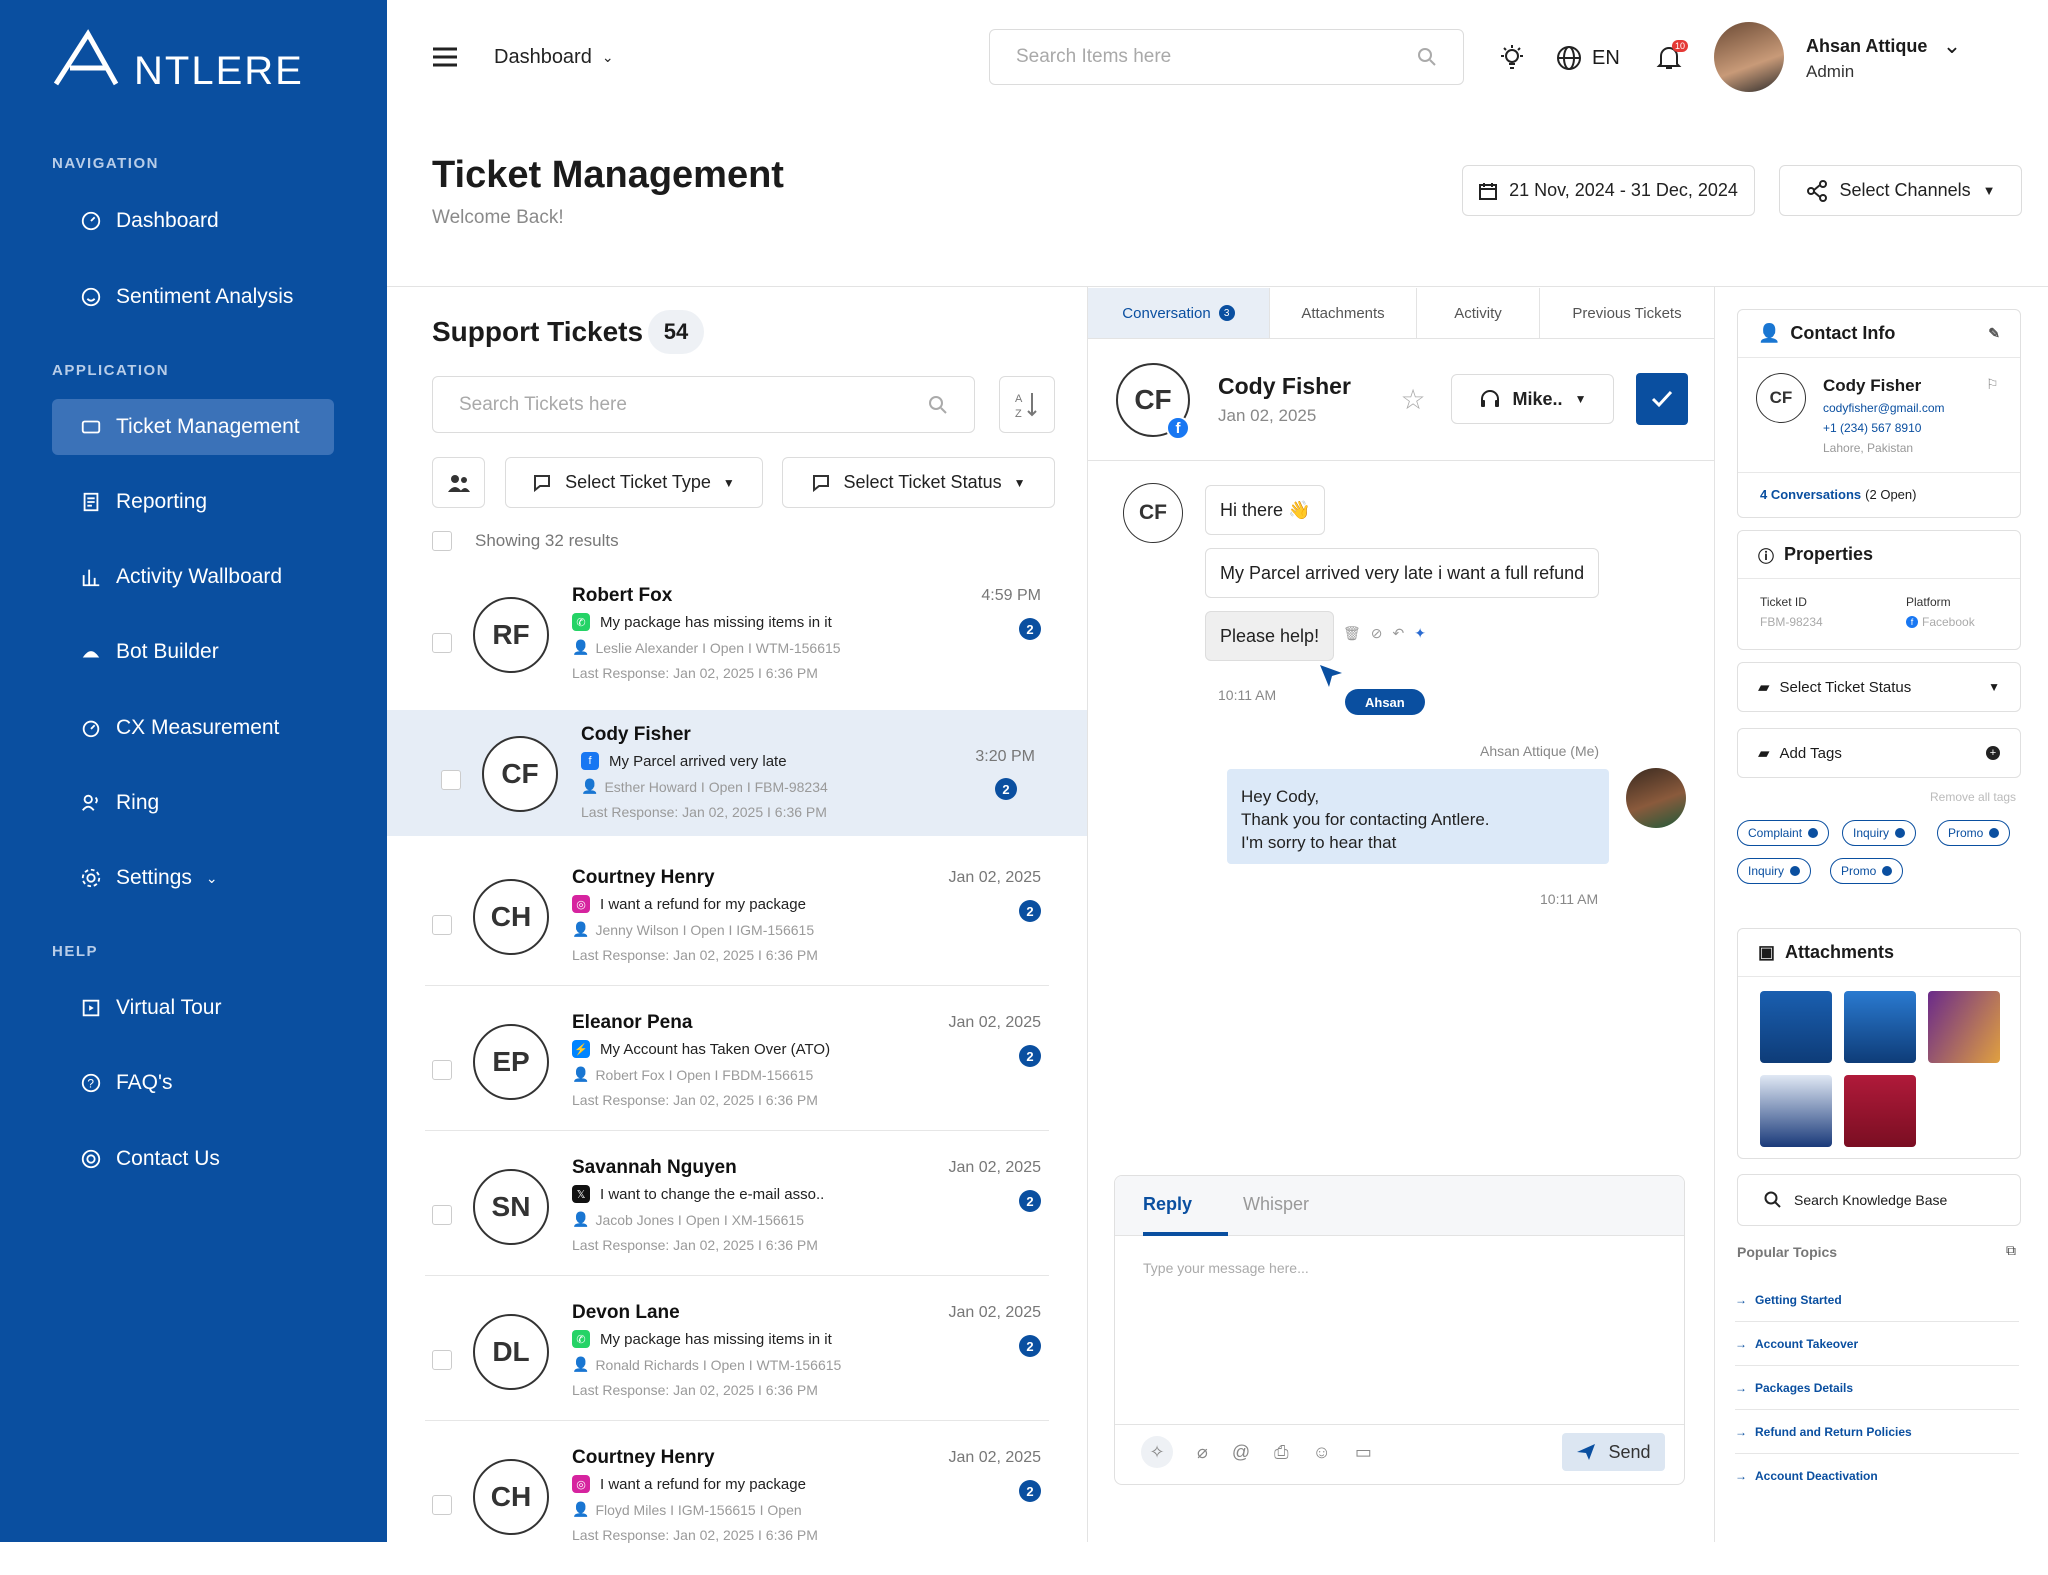 The image size is (2048, 1575). I want to click on resolve-check-button, so click(1662, 399).